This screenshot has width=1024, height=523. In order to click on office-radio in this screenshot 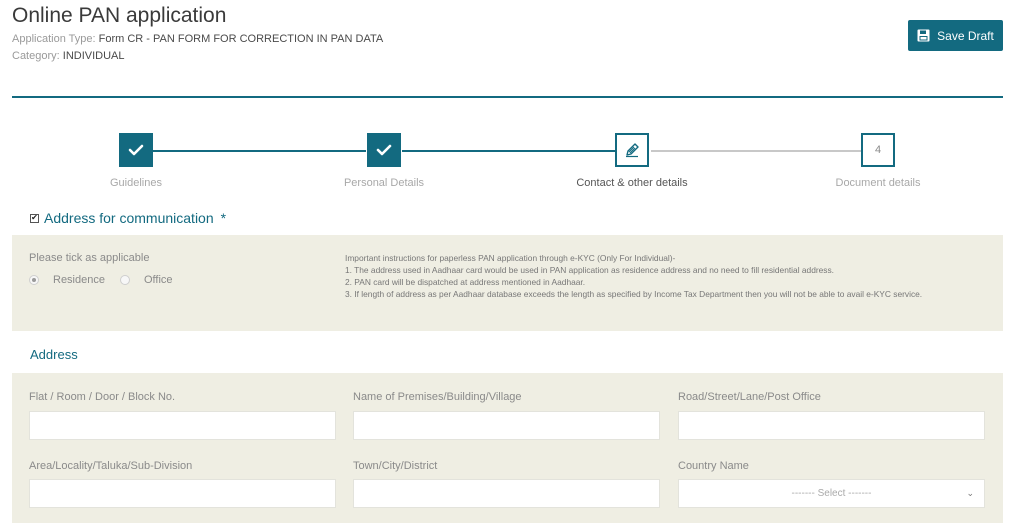, I will do `click(124, 280)`.